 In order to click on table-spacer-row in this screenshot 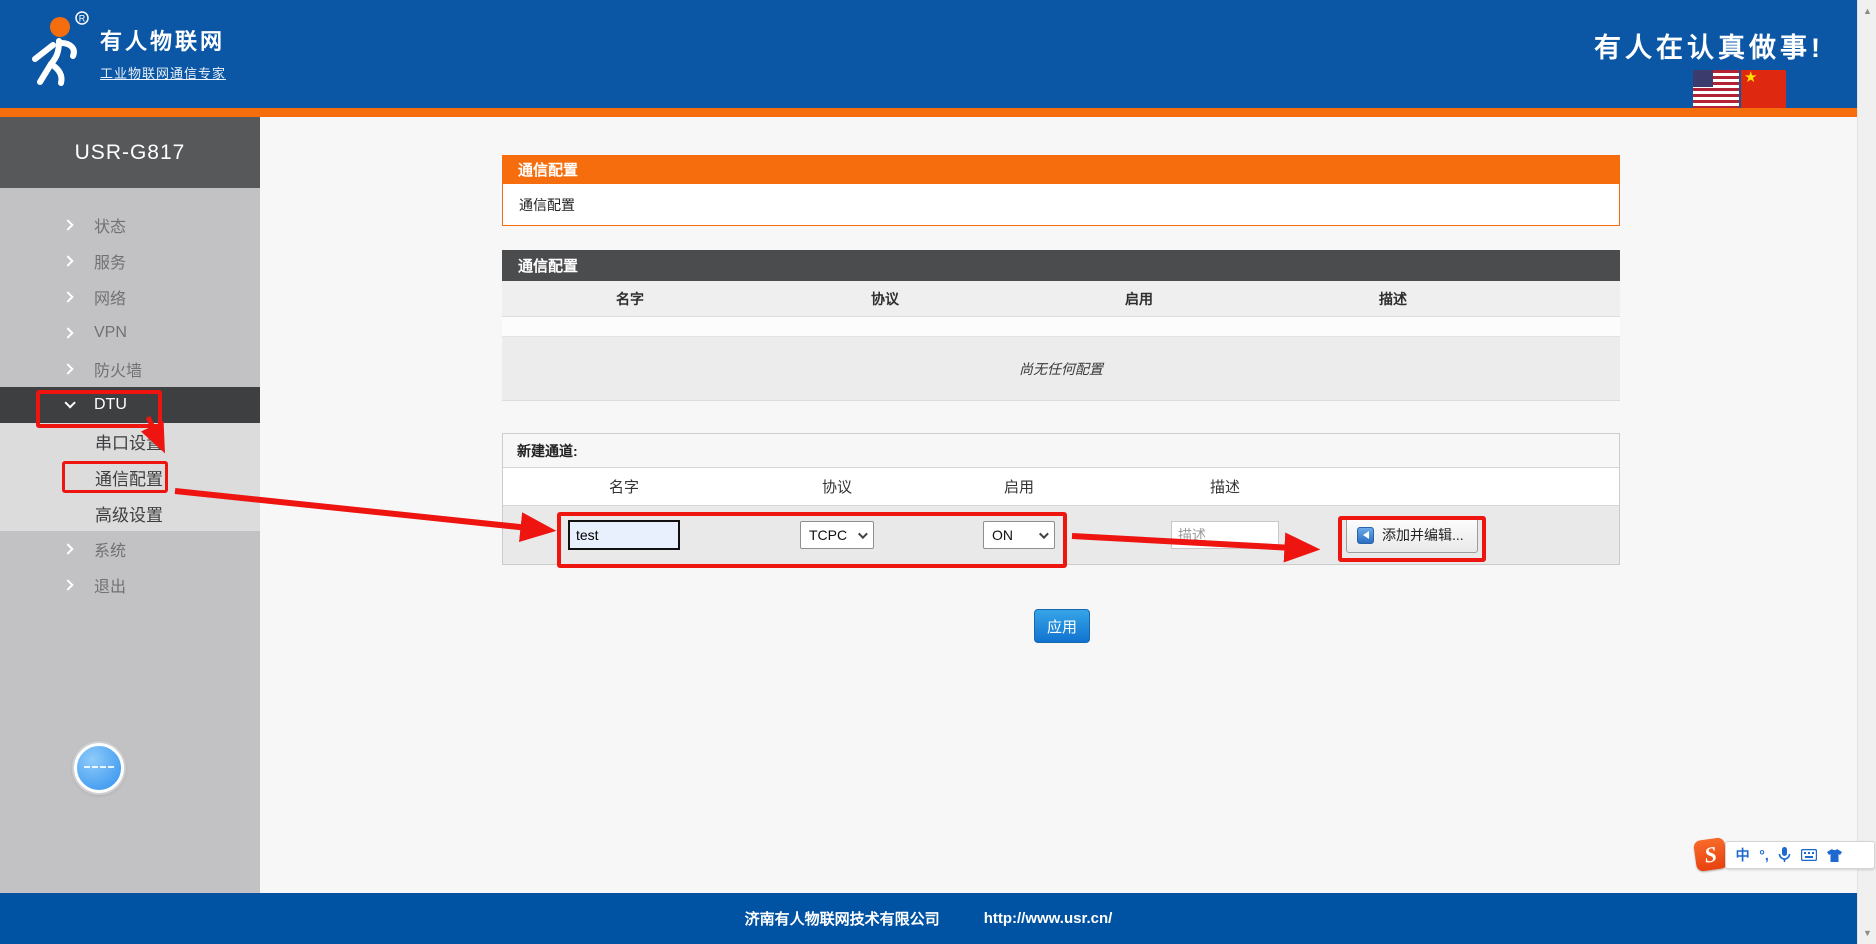, I will do `click(1061, 327)`.